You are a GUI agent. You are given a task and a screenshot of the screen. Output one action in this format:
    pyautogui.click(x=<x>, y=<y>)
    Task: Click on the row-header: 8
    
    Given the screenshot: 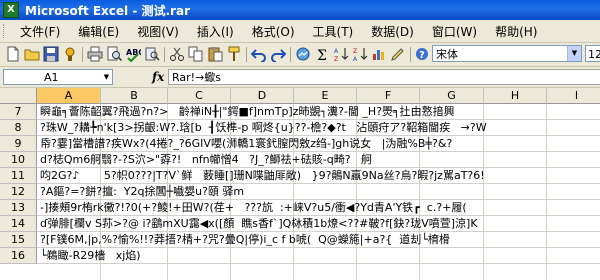 What is the action you would take?
    pyautogui.click(x=18, y=128)
    